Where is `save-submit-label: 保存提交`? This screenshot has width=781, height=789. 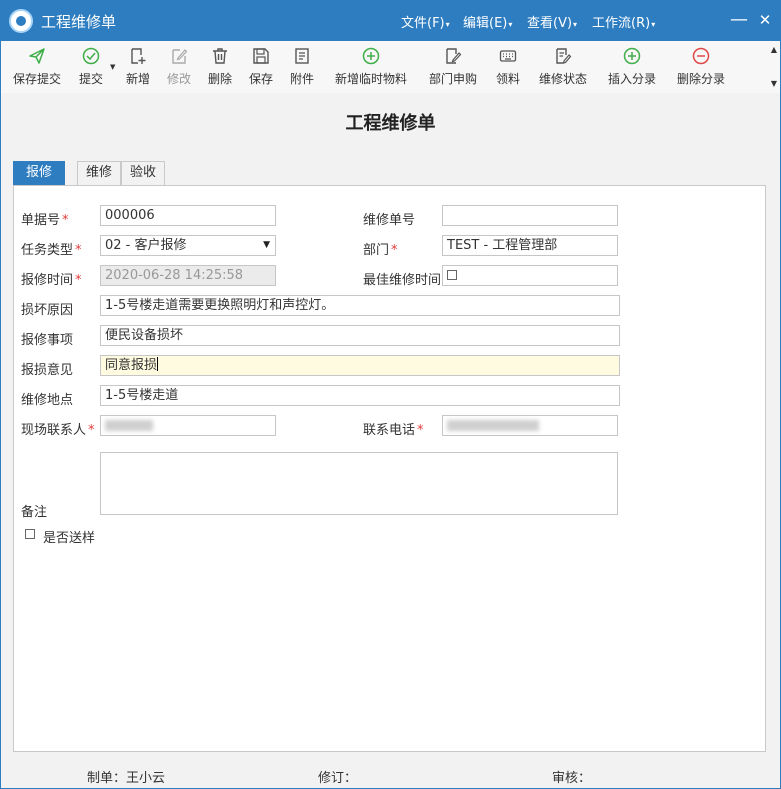 save-submit-label: 保存提交 is located at coordinates (36, 79).